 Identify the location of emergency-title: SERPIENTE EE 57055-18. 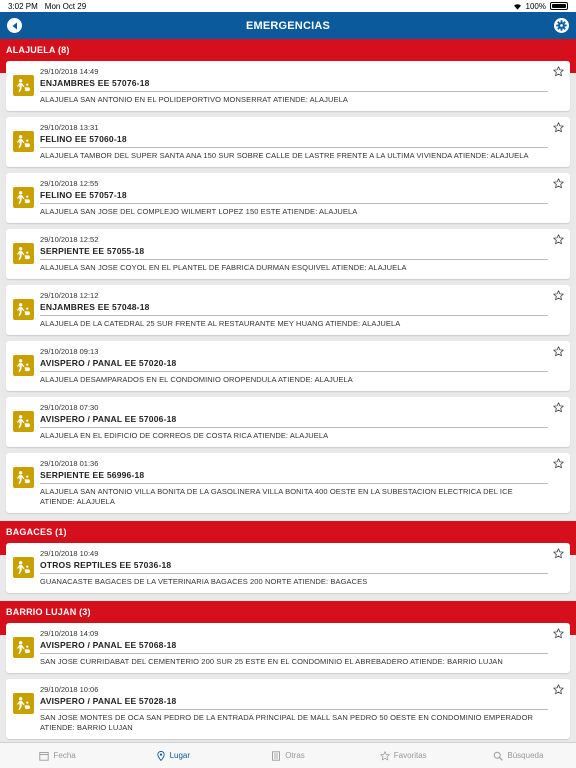
(294, 252).